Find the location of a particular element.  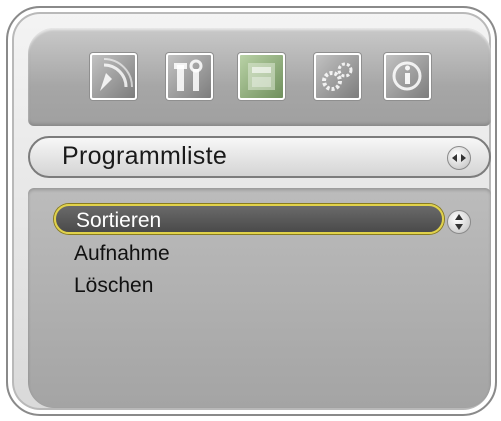

page-title: Programmliste is located at coordinates (145, 156).